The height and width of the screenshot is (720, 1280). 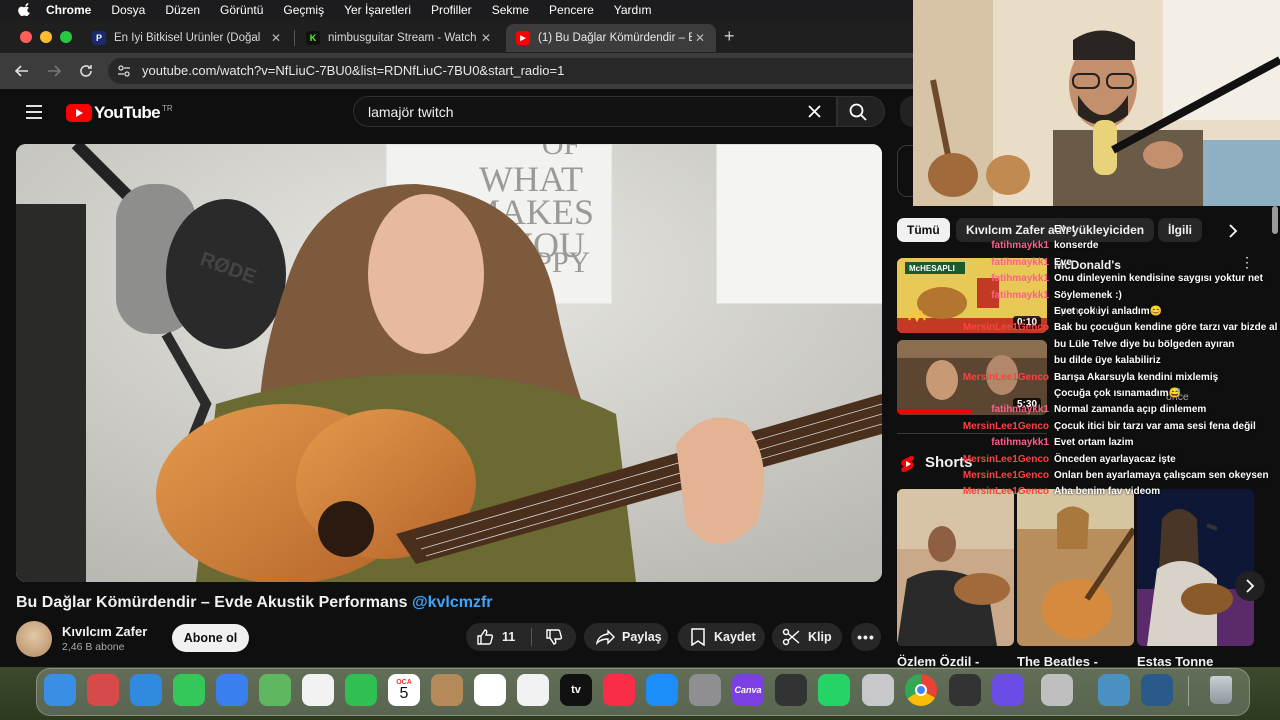 What do you see at coordinates (22, 71) in the screenshot?
I see `back-icon` at bounding box center [22, 71].